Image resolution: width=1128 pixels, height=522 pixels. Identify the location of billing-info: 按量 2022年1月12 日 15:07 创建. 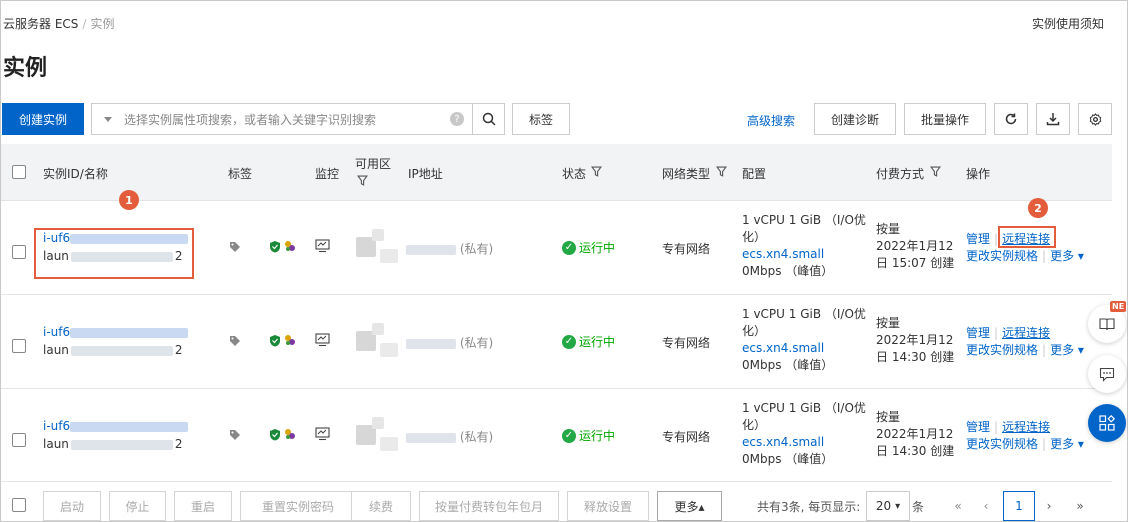
(915, 246).